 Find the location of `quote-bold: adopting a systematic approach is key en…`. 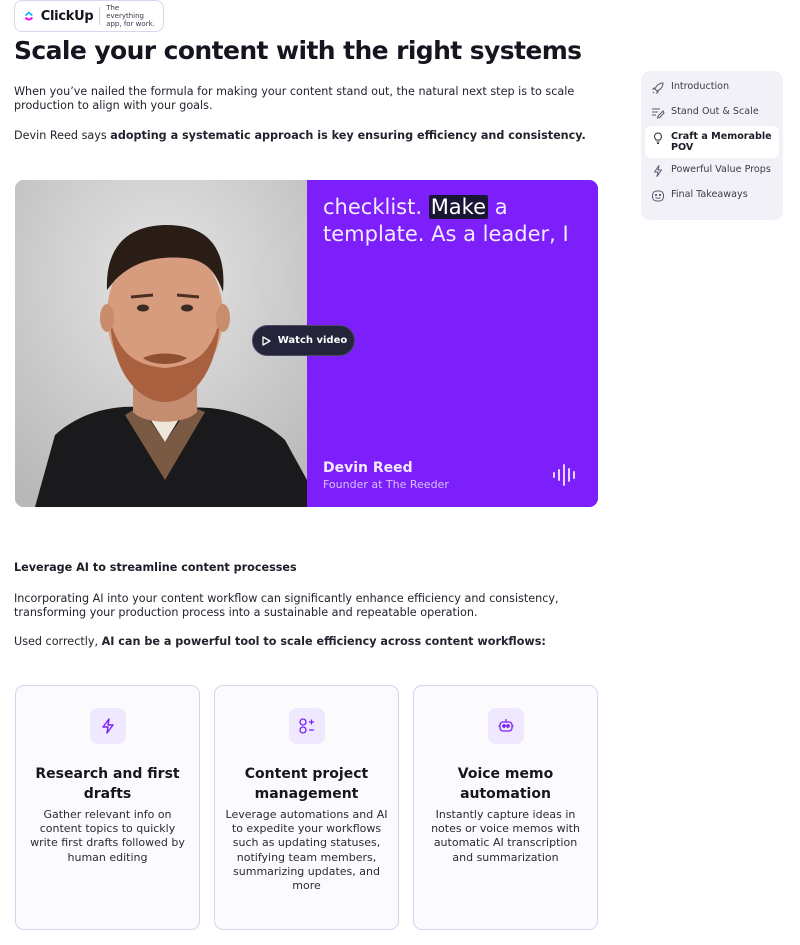

quote-bold: adopting a systematic approach is key en… is located at coordinates (348, 135).